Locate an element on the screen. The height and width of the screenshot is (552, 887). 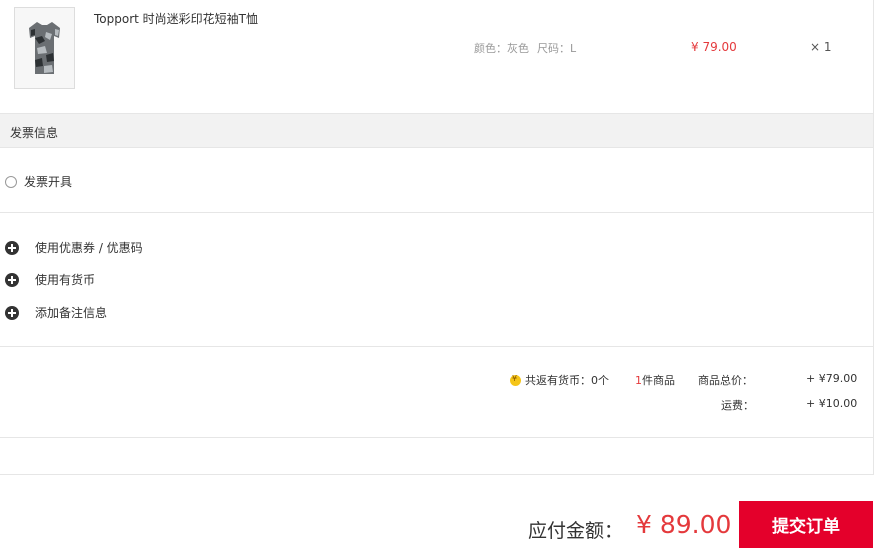
coin-return-text: 共返有货币：0个 is located at coordinates (567, 380).